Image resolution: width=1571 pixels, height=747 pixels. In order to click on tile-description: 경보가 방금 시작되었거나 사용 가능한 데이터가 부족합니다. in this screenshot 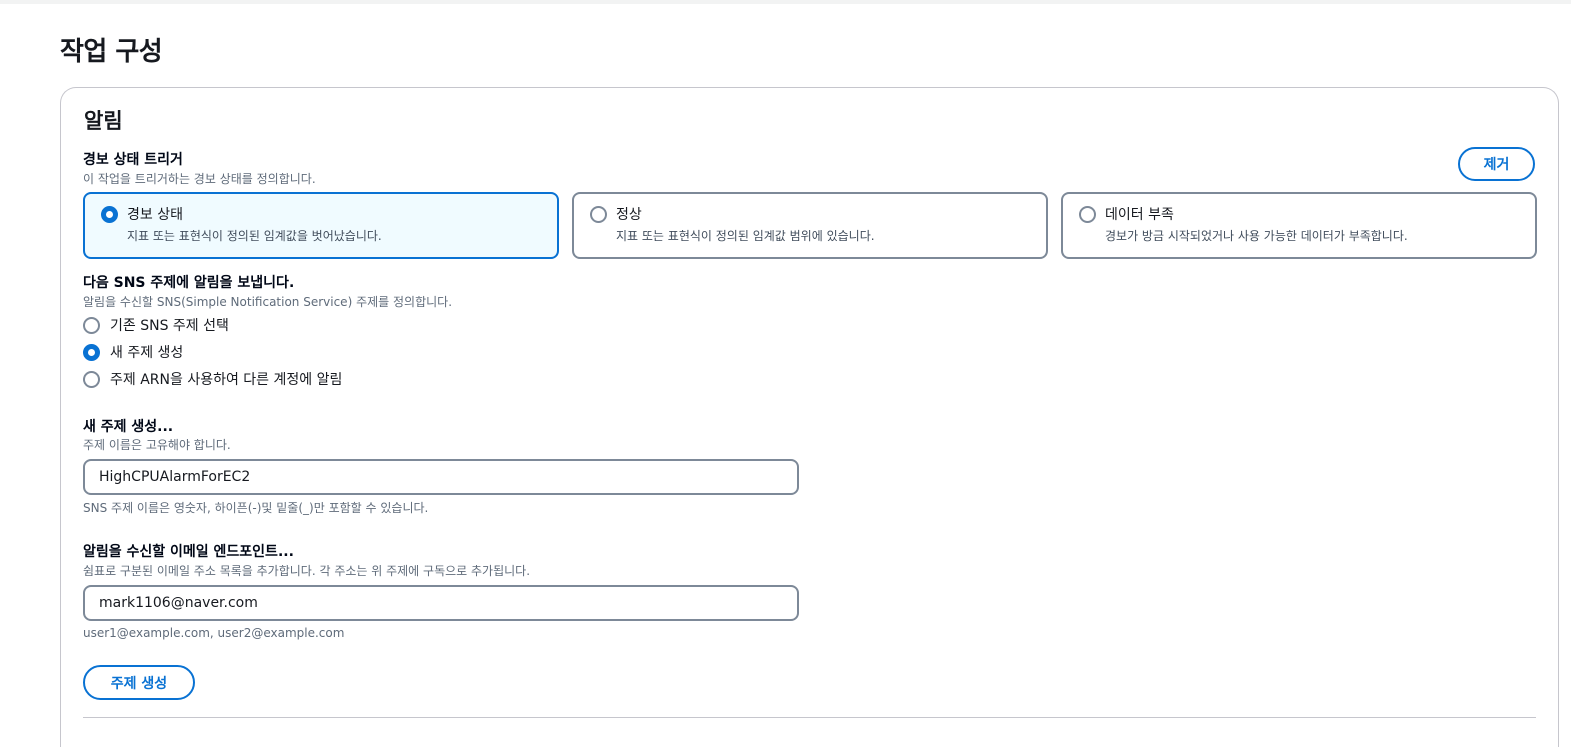, I will do `click(1256, 236)`.